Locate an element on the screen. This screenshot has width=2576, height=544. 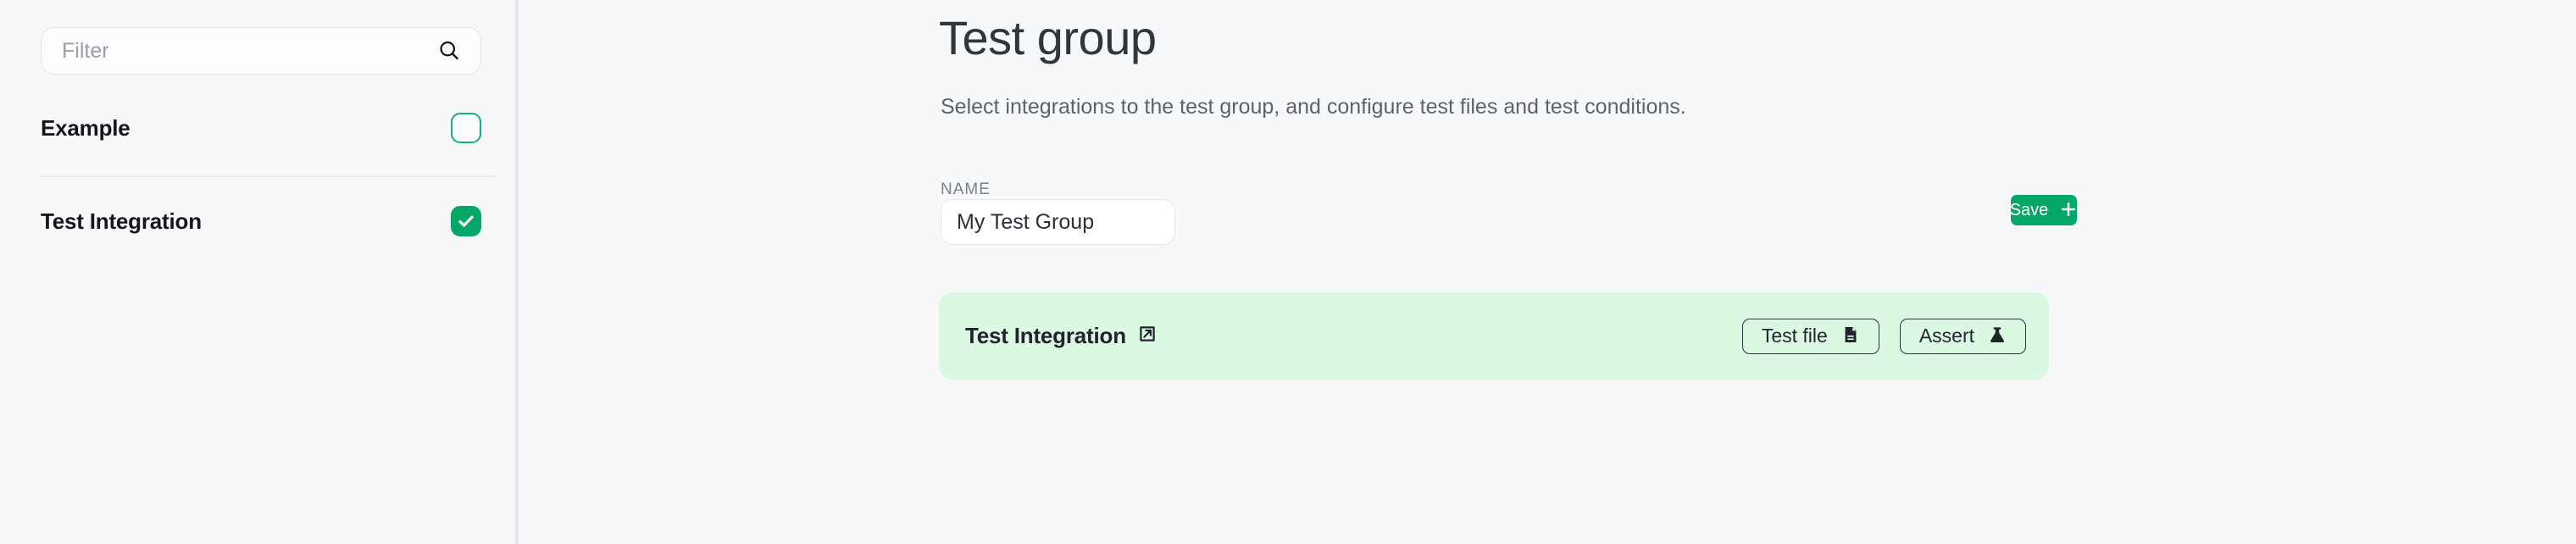
sidebar-item-test-integration: Test Integration is located at coordinates (261, 221).